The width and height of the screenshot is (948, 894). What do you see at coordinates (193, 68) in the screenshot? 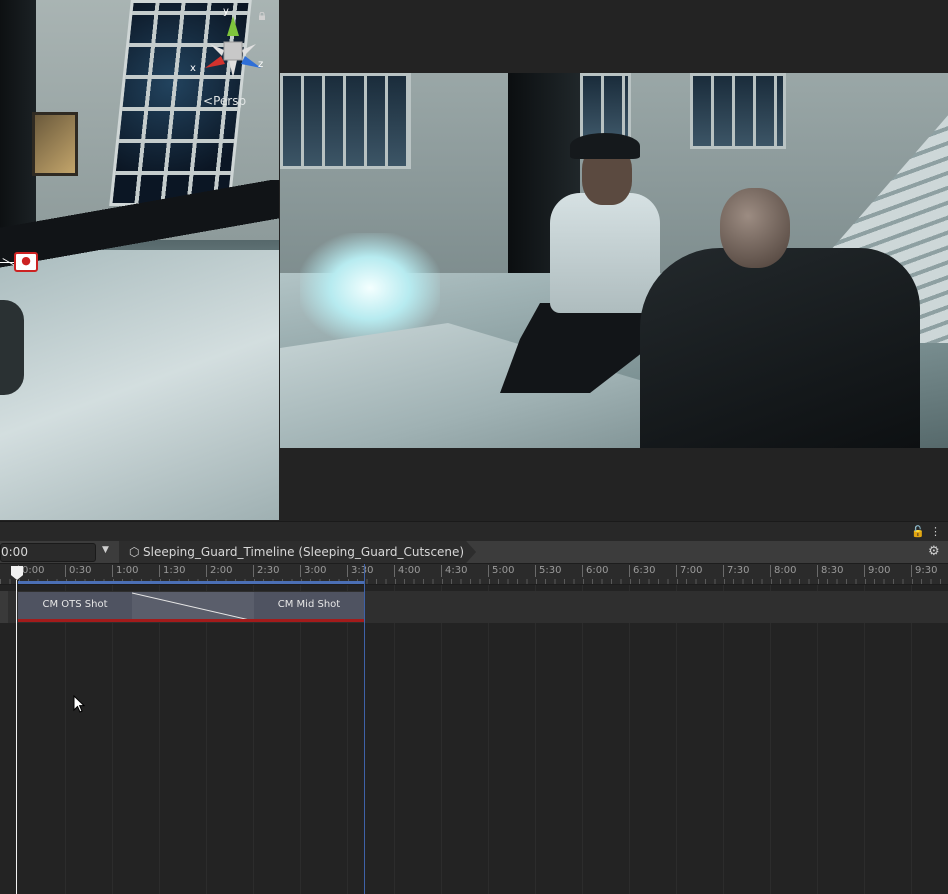
I see `axis-label-x: x` at bounding box center [193, 68].